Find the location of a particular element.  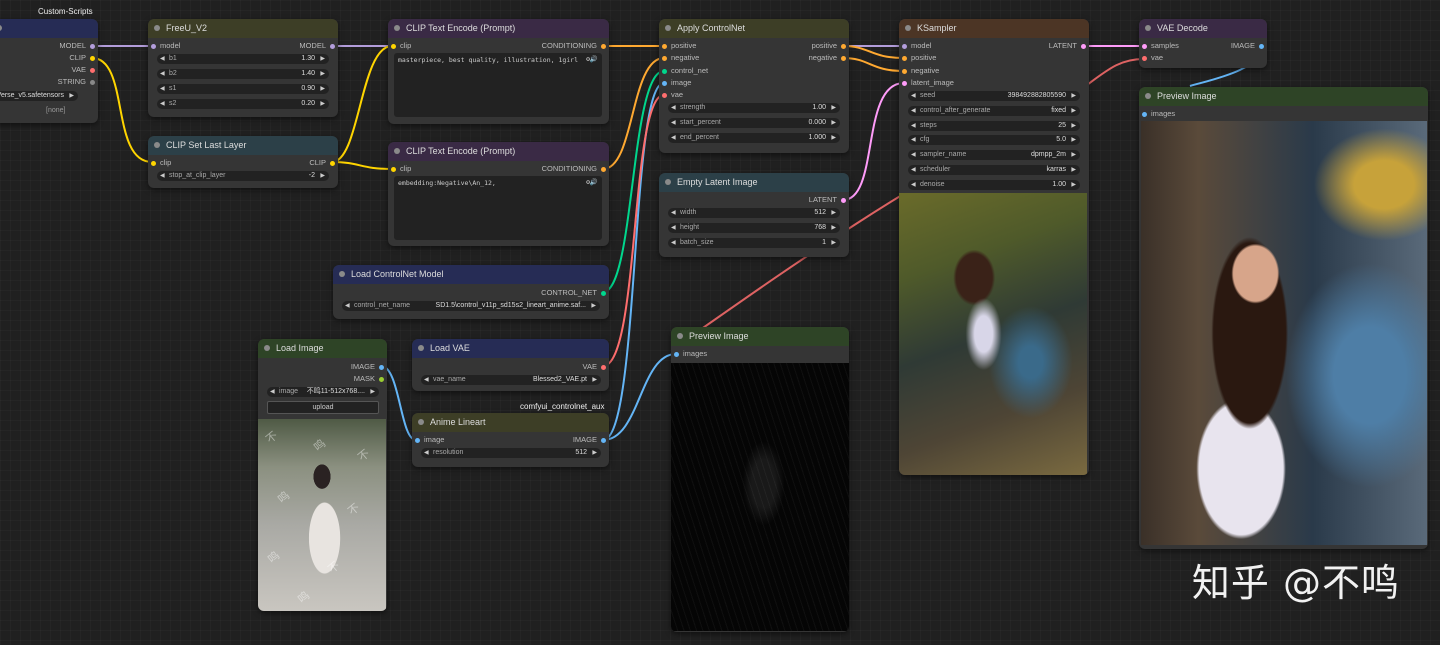

clip-pos-node-title: CLIP Text Encode (Prompt) is located at coordinates (498, 28).